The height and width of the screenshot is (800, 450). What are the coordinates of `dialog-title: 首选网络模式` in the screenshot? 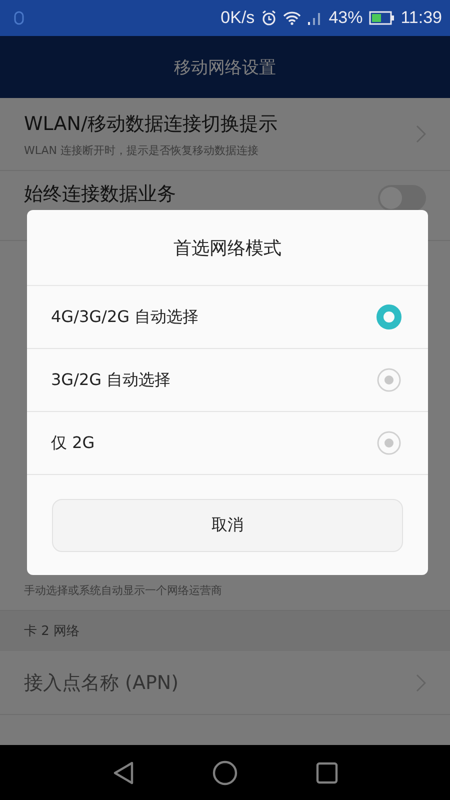 It's located at (227, 248).